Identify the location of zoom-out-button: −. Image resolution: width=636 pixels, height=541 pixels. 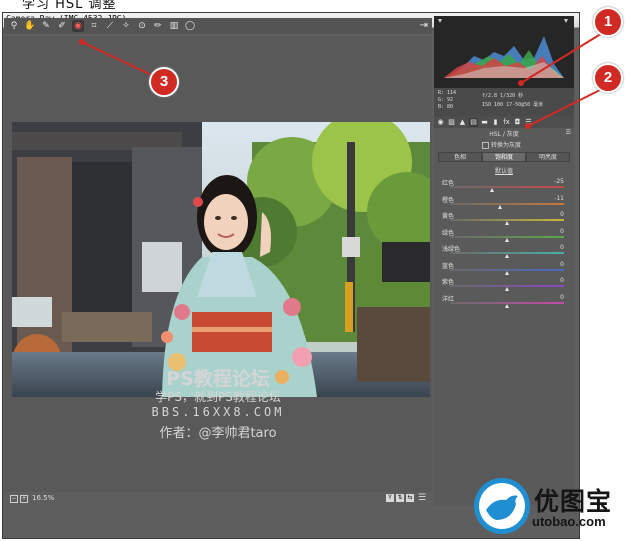
(14, 499).